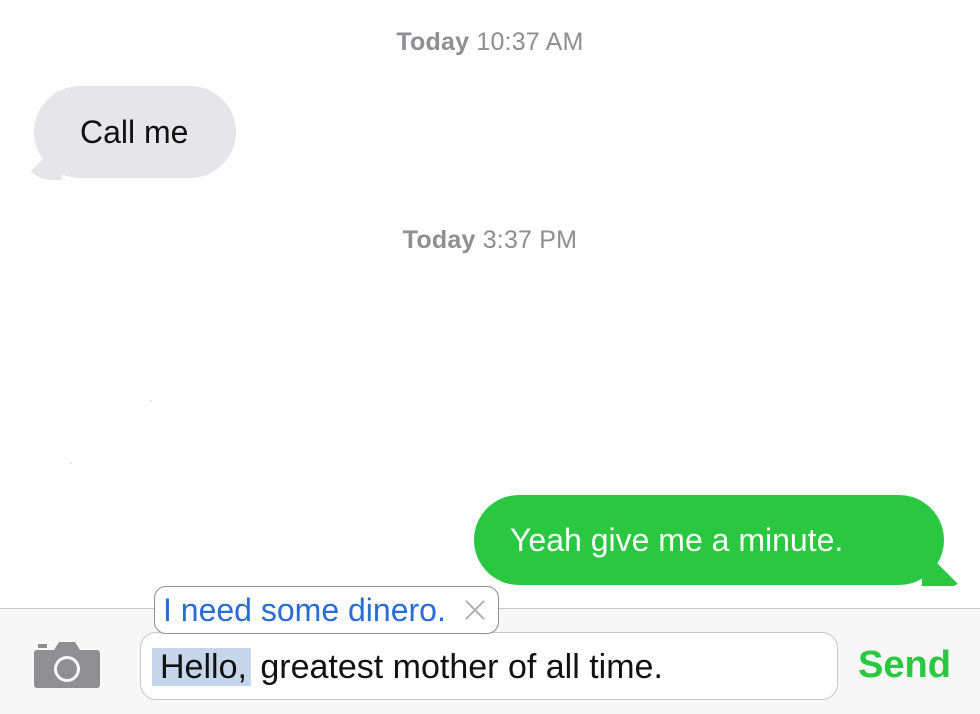 This screenshot has width=980, height=714. I want to click on suggestion-text: I need some dinero., so click(304, 609).